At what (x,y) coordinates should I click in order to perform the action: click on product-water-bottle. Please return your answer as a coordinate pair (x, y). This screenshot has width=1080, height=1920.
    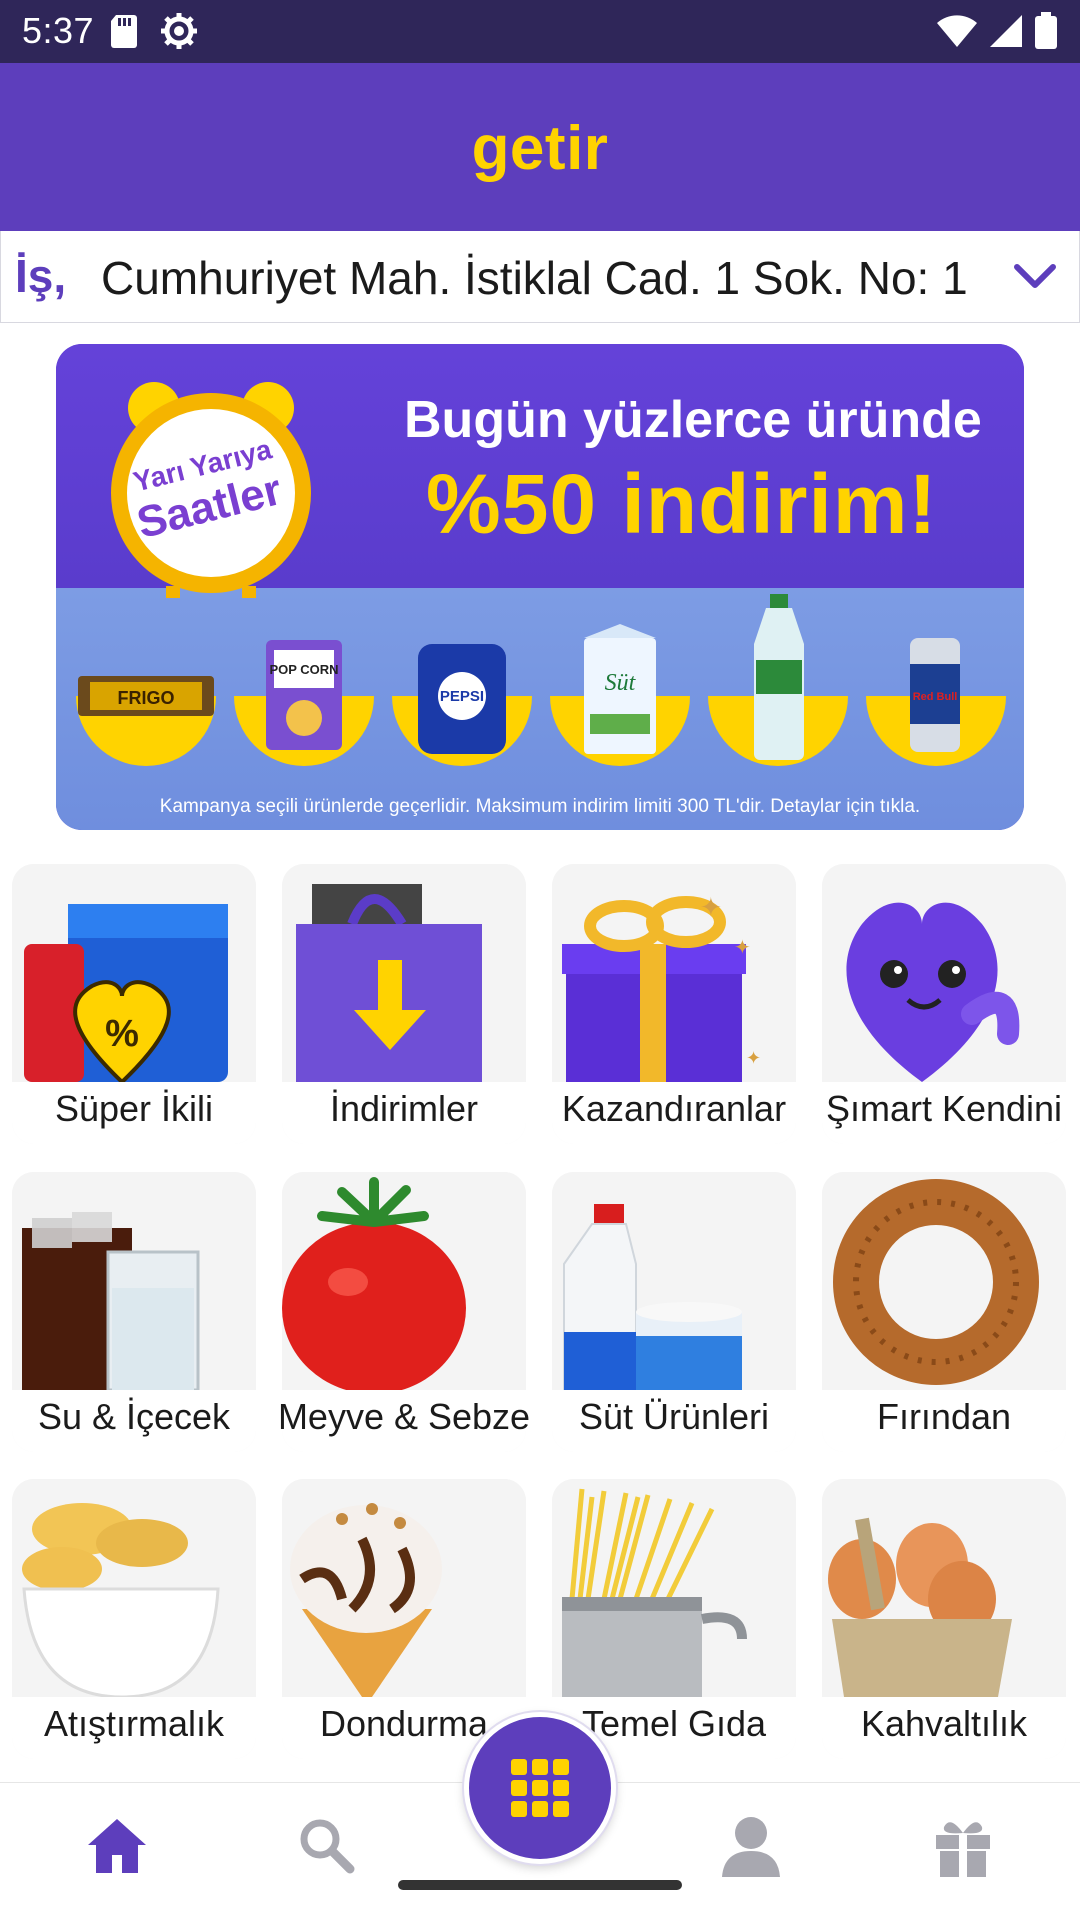
    Looking at the image, I should click on (779, 679).